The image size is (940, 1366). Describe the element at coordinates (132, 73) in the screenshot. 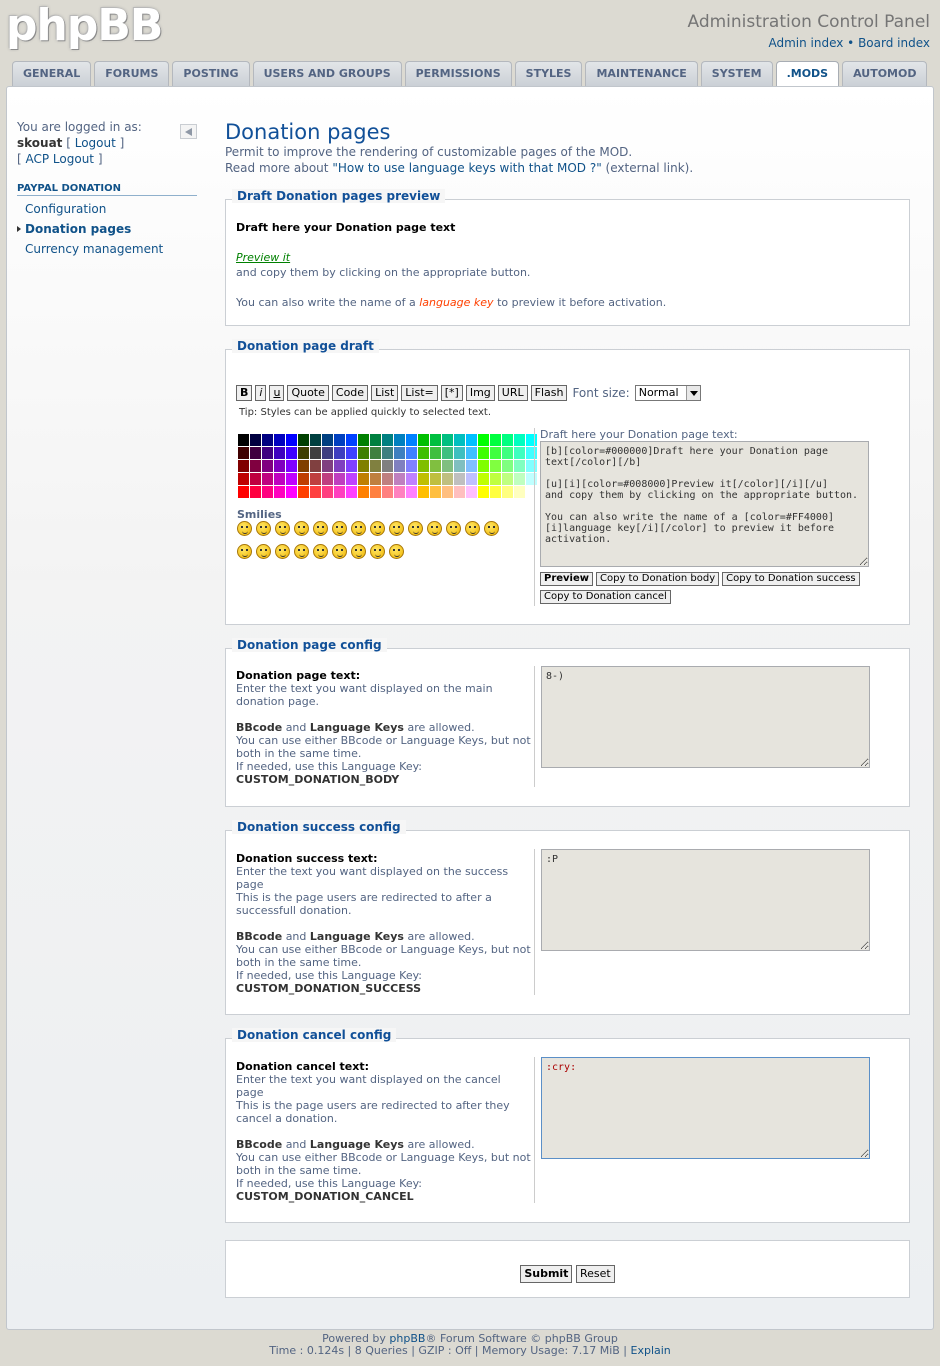

I see `tab-forums: FORUMS` at that location.